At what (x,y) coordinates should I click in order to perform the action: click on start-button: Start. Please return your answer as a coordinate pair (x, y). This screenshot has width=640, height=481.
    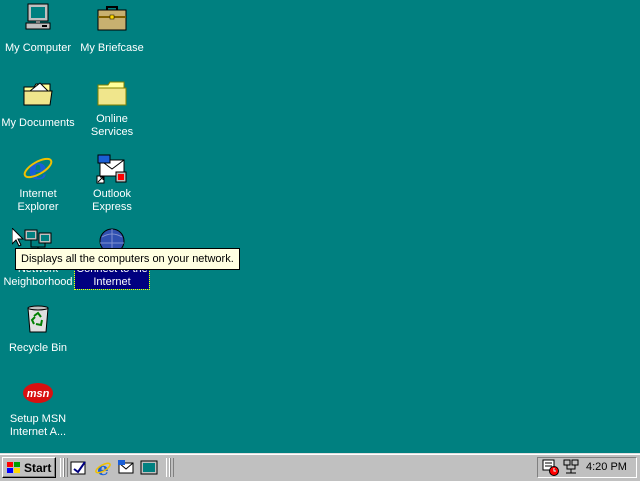
    Looking at the image, I should click on (29, 467).